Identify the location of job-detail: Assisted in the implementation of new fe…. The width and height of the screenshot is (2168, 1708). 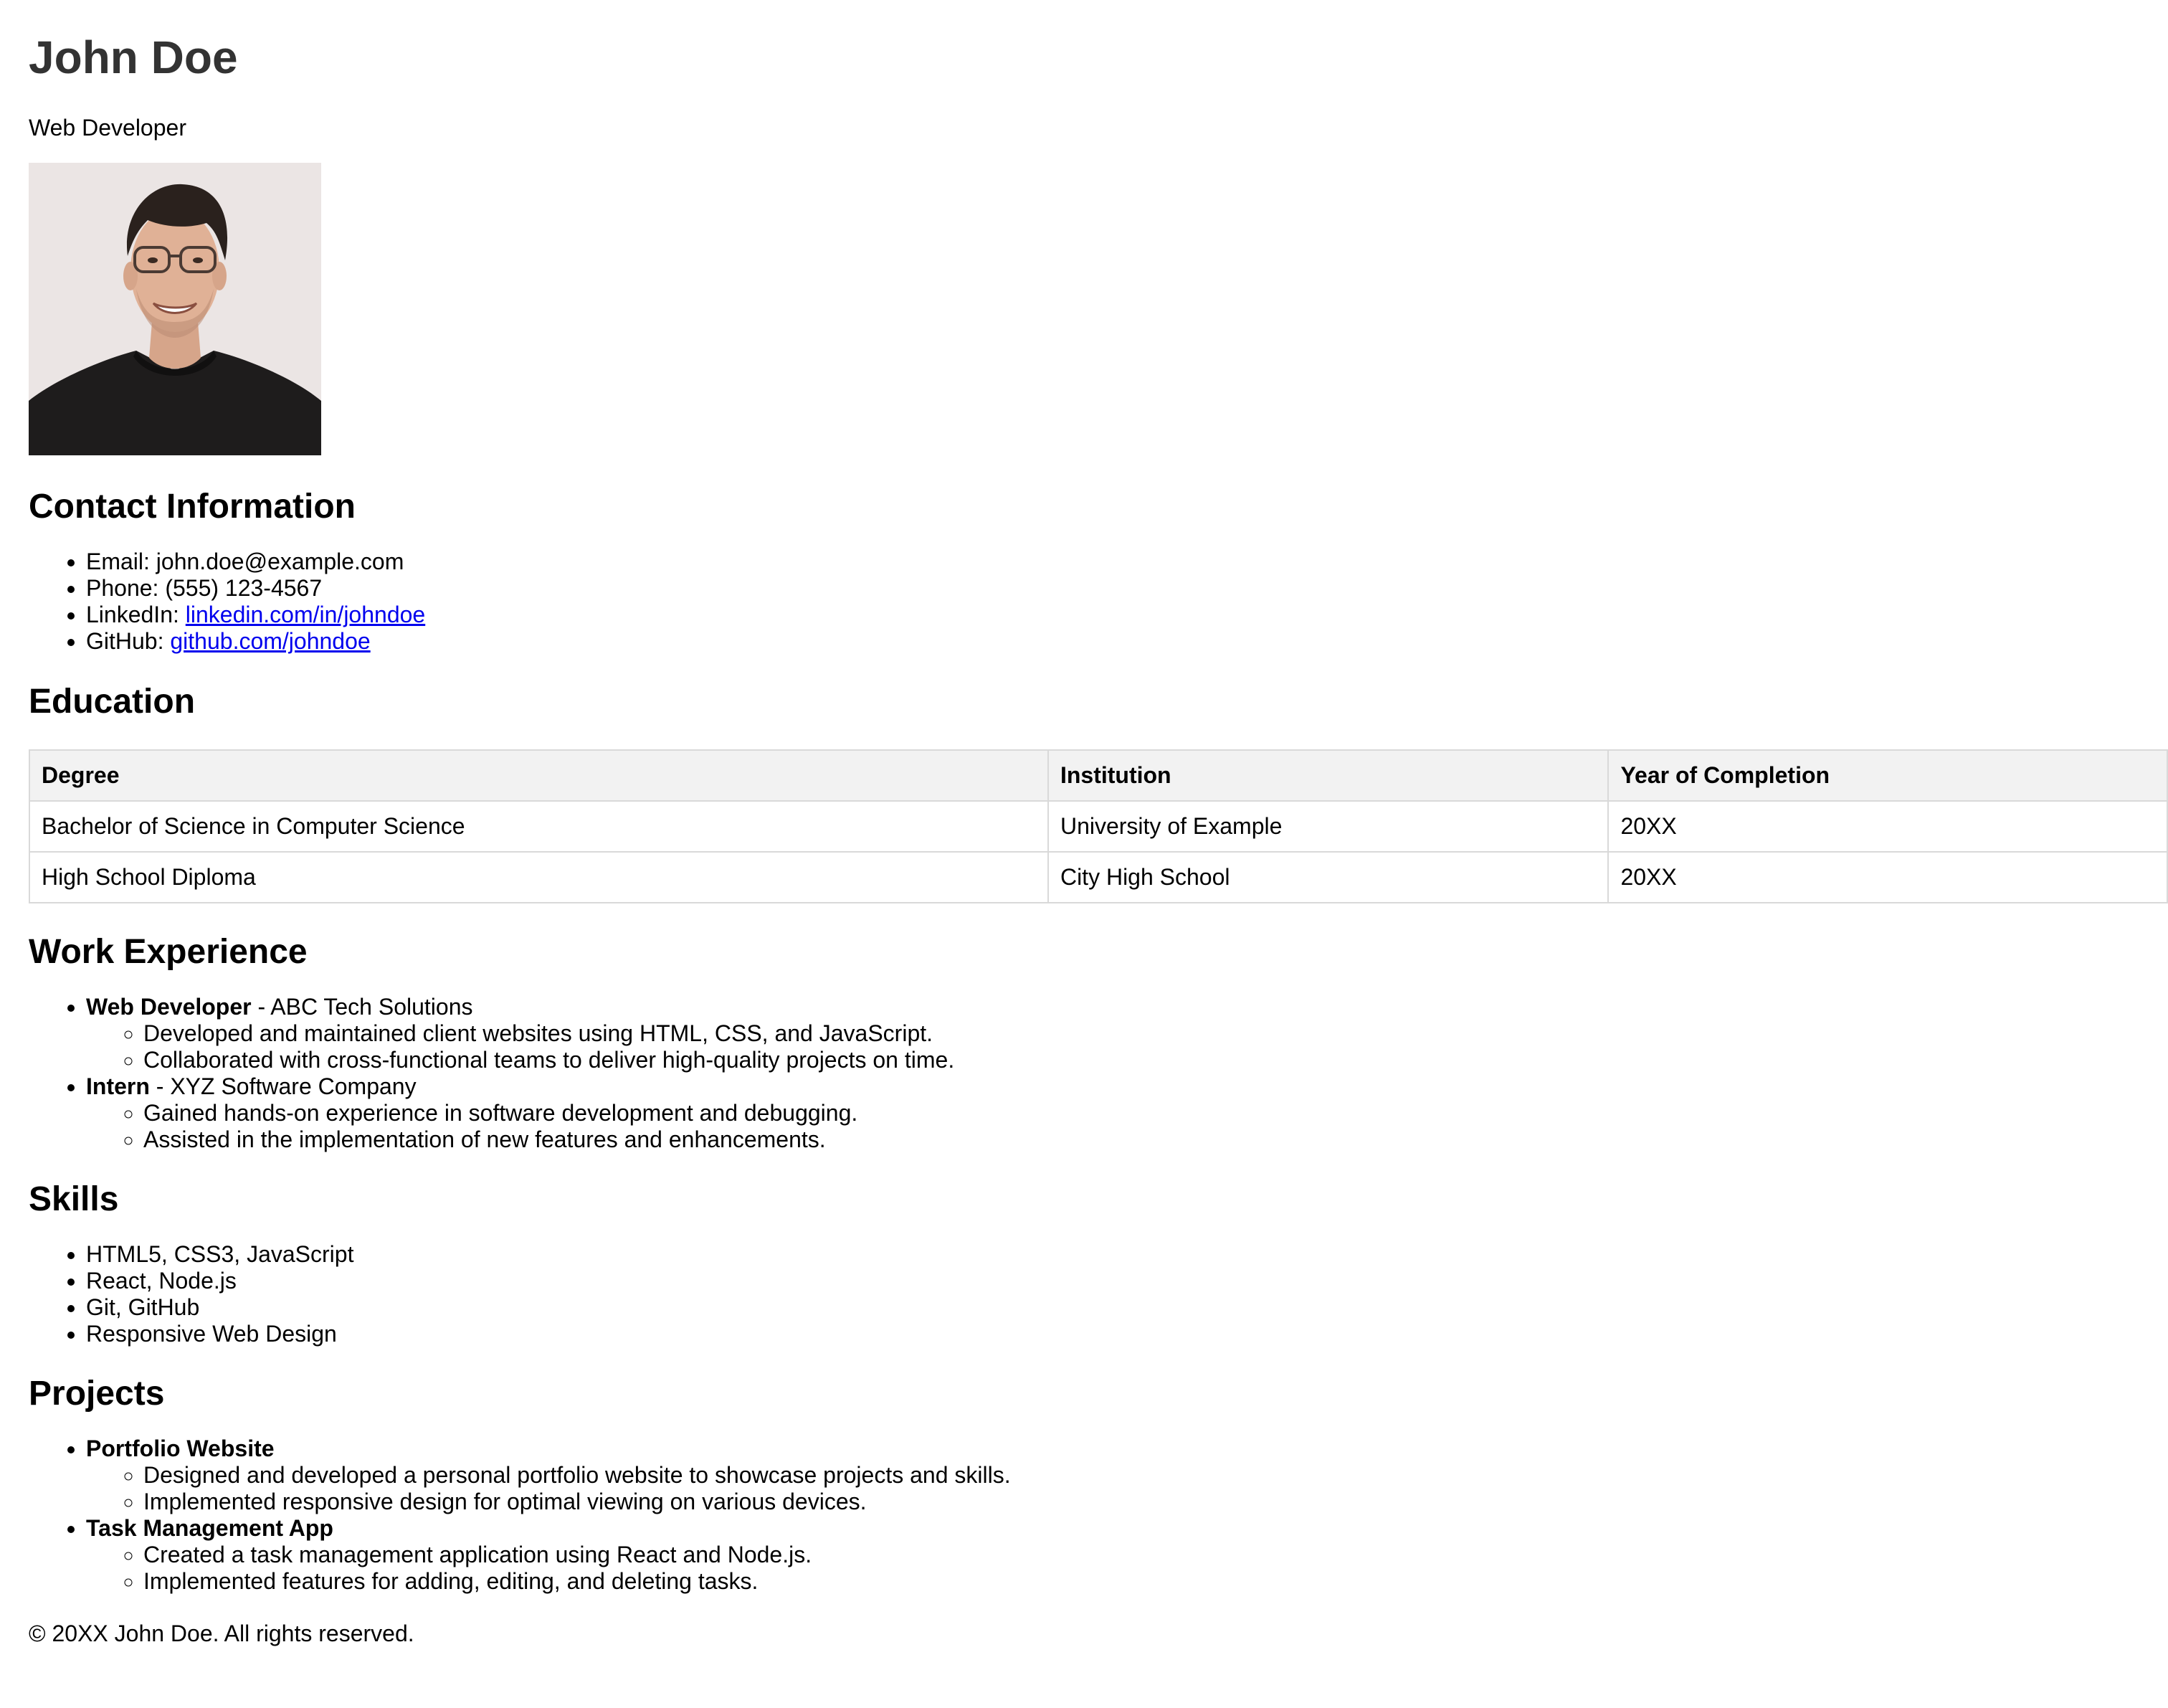
(1141, 1139).